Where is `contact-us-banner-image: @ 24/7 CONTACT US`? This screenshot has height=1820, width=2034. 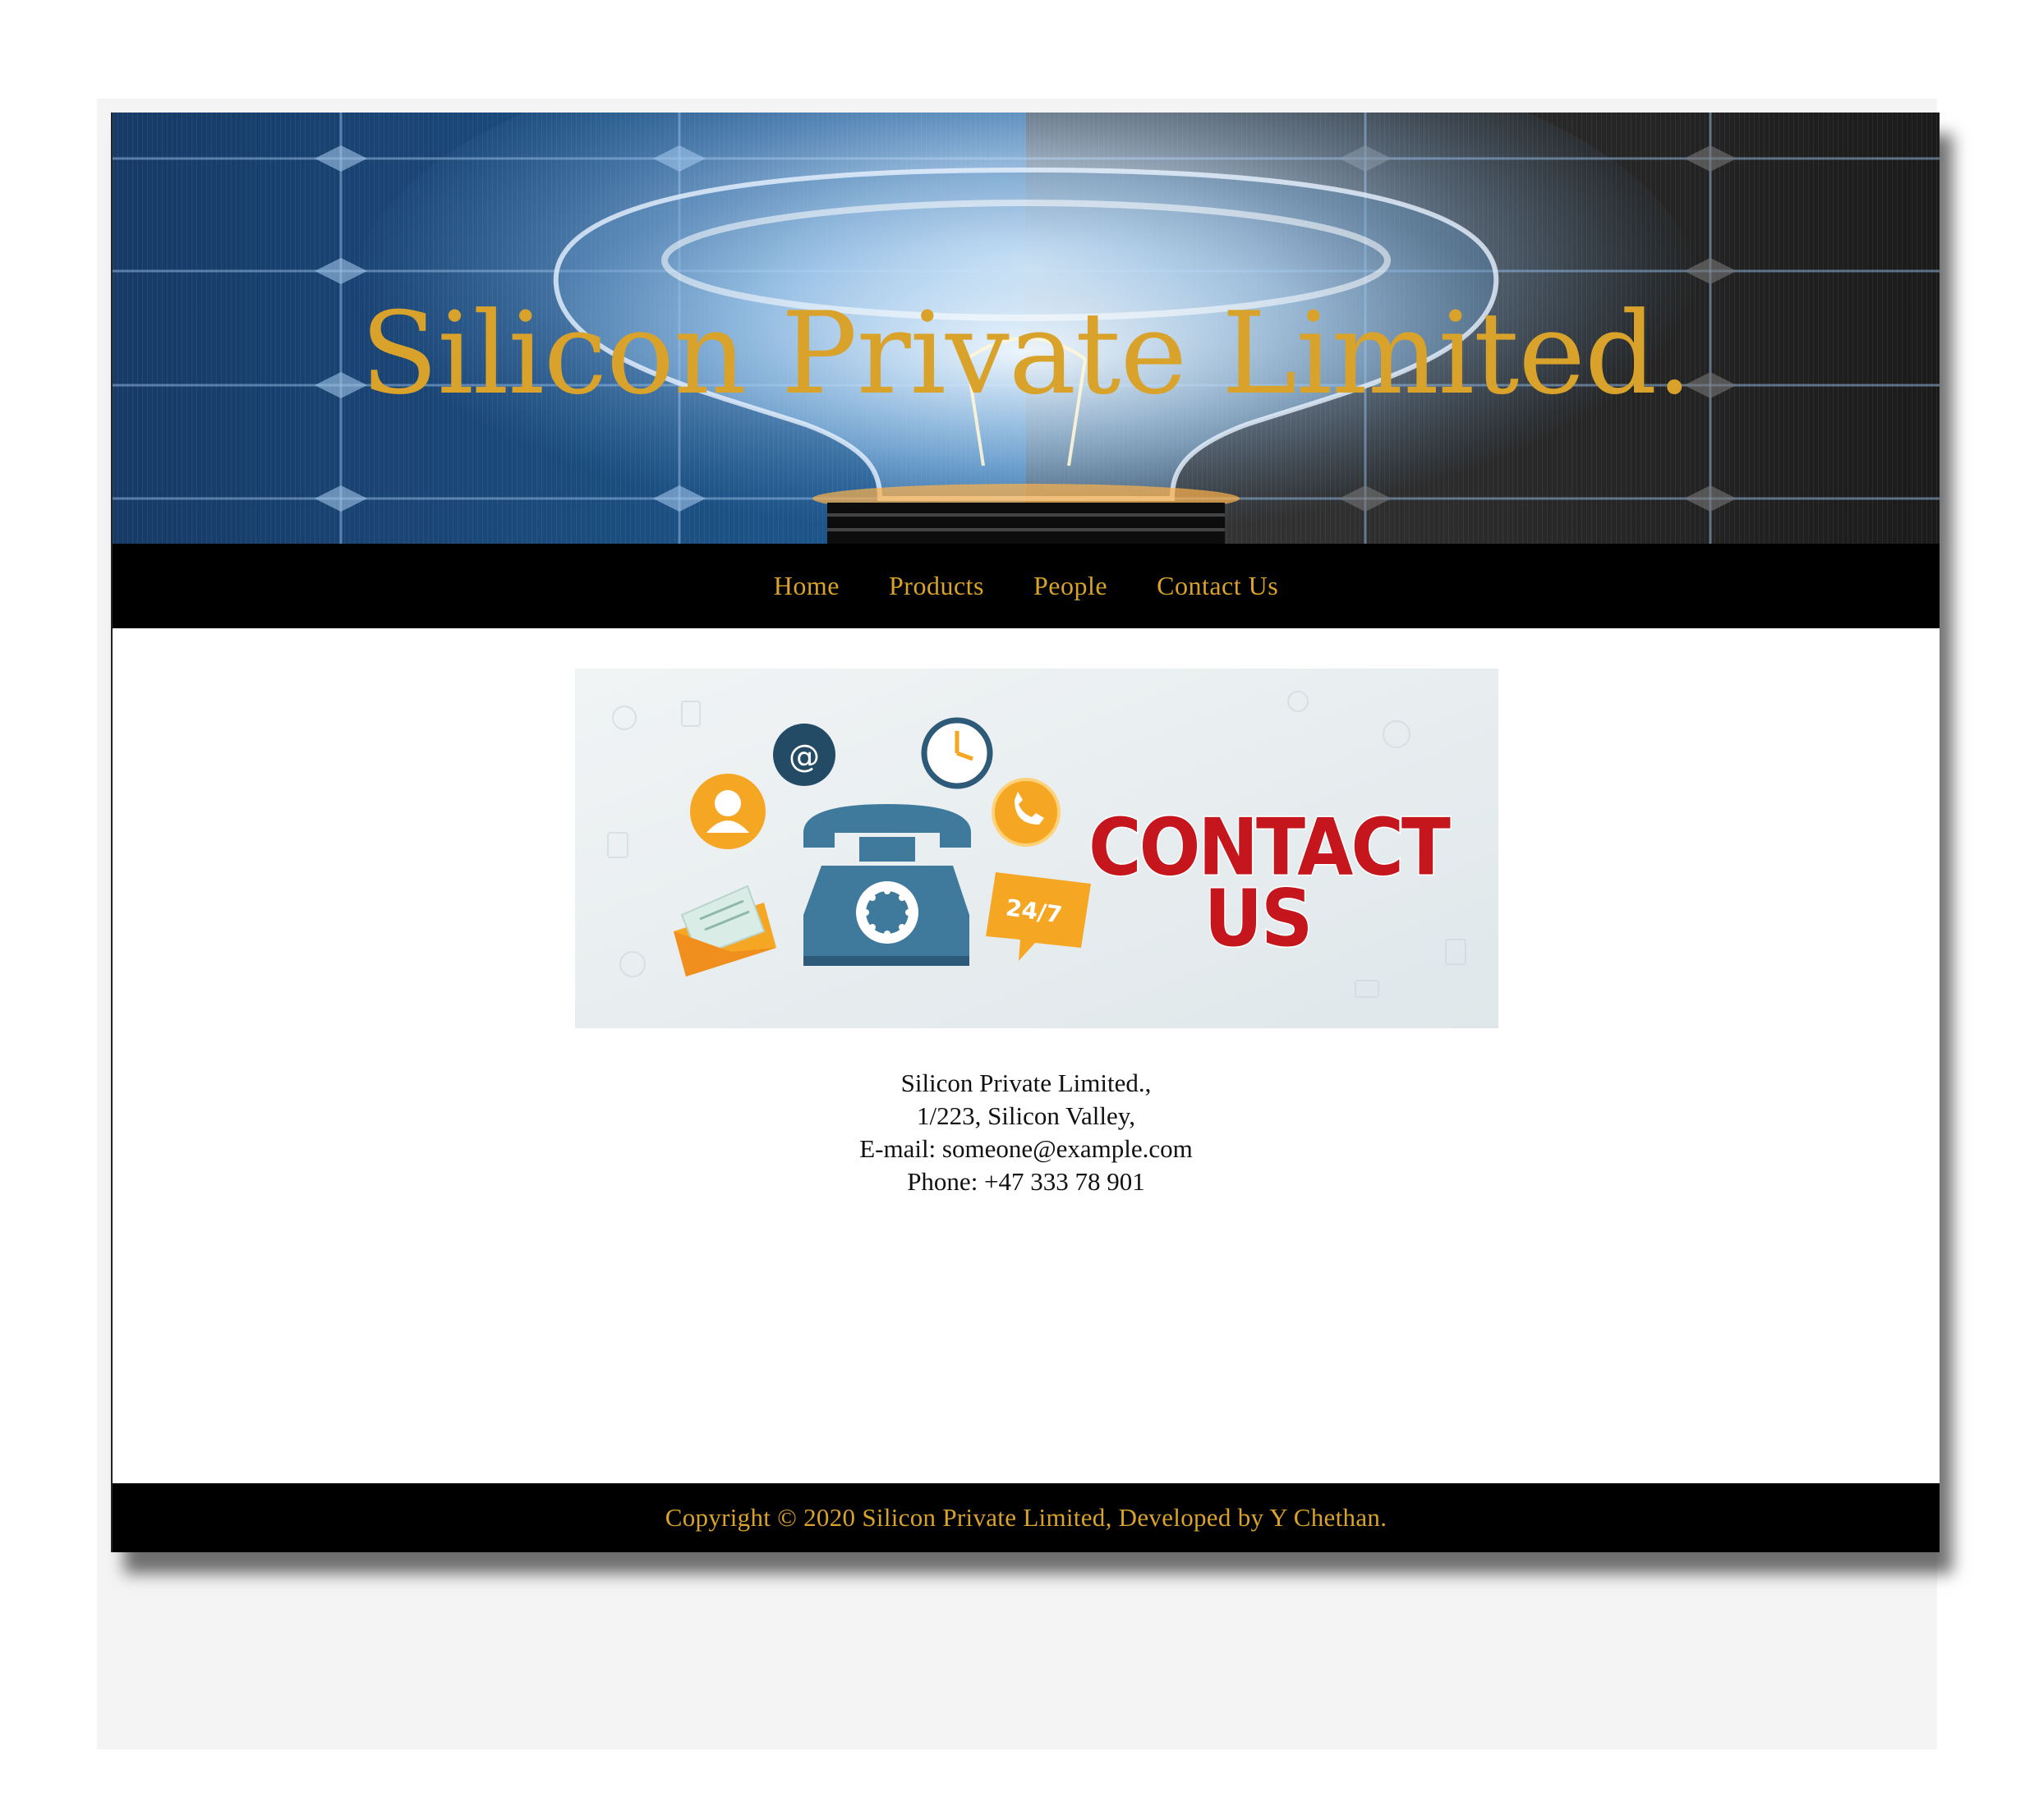 contact-us-banner-image: @ 24/7 CONTACT US is located at coordinates (1037, 848).